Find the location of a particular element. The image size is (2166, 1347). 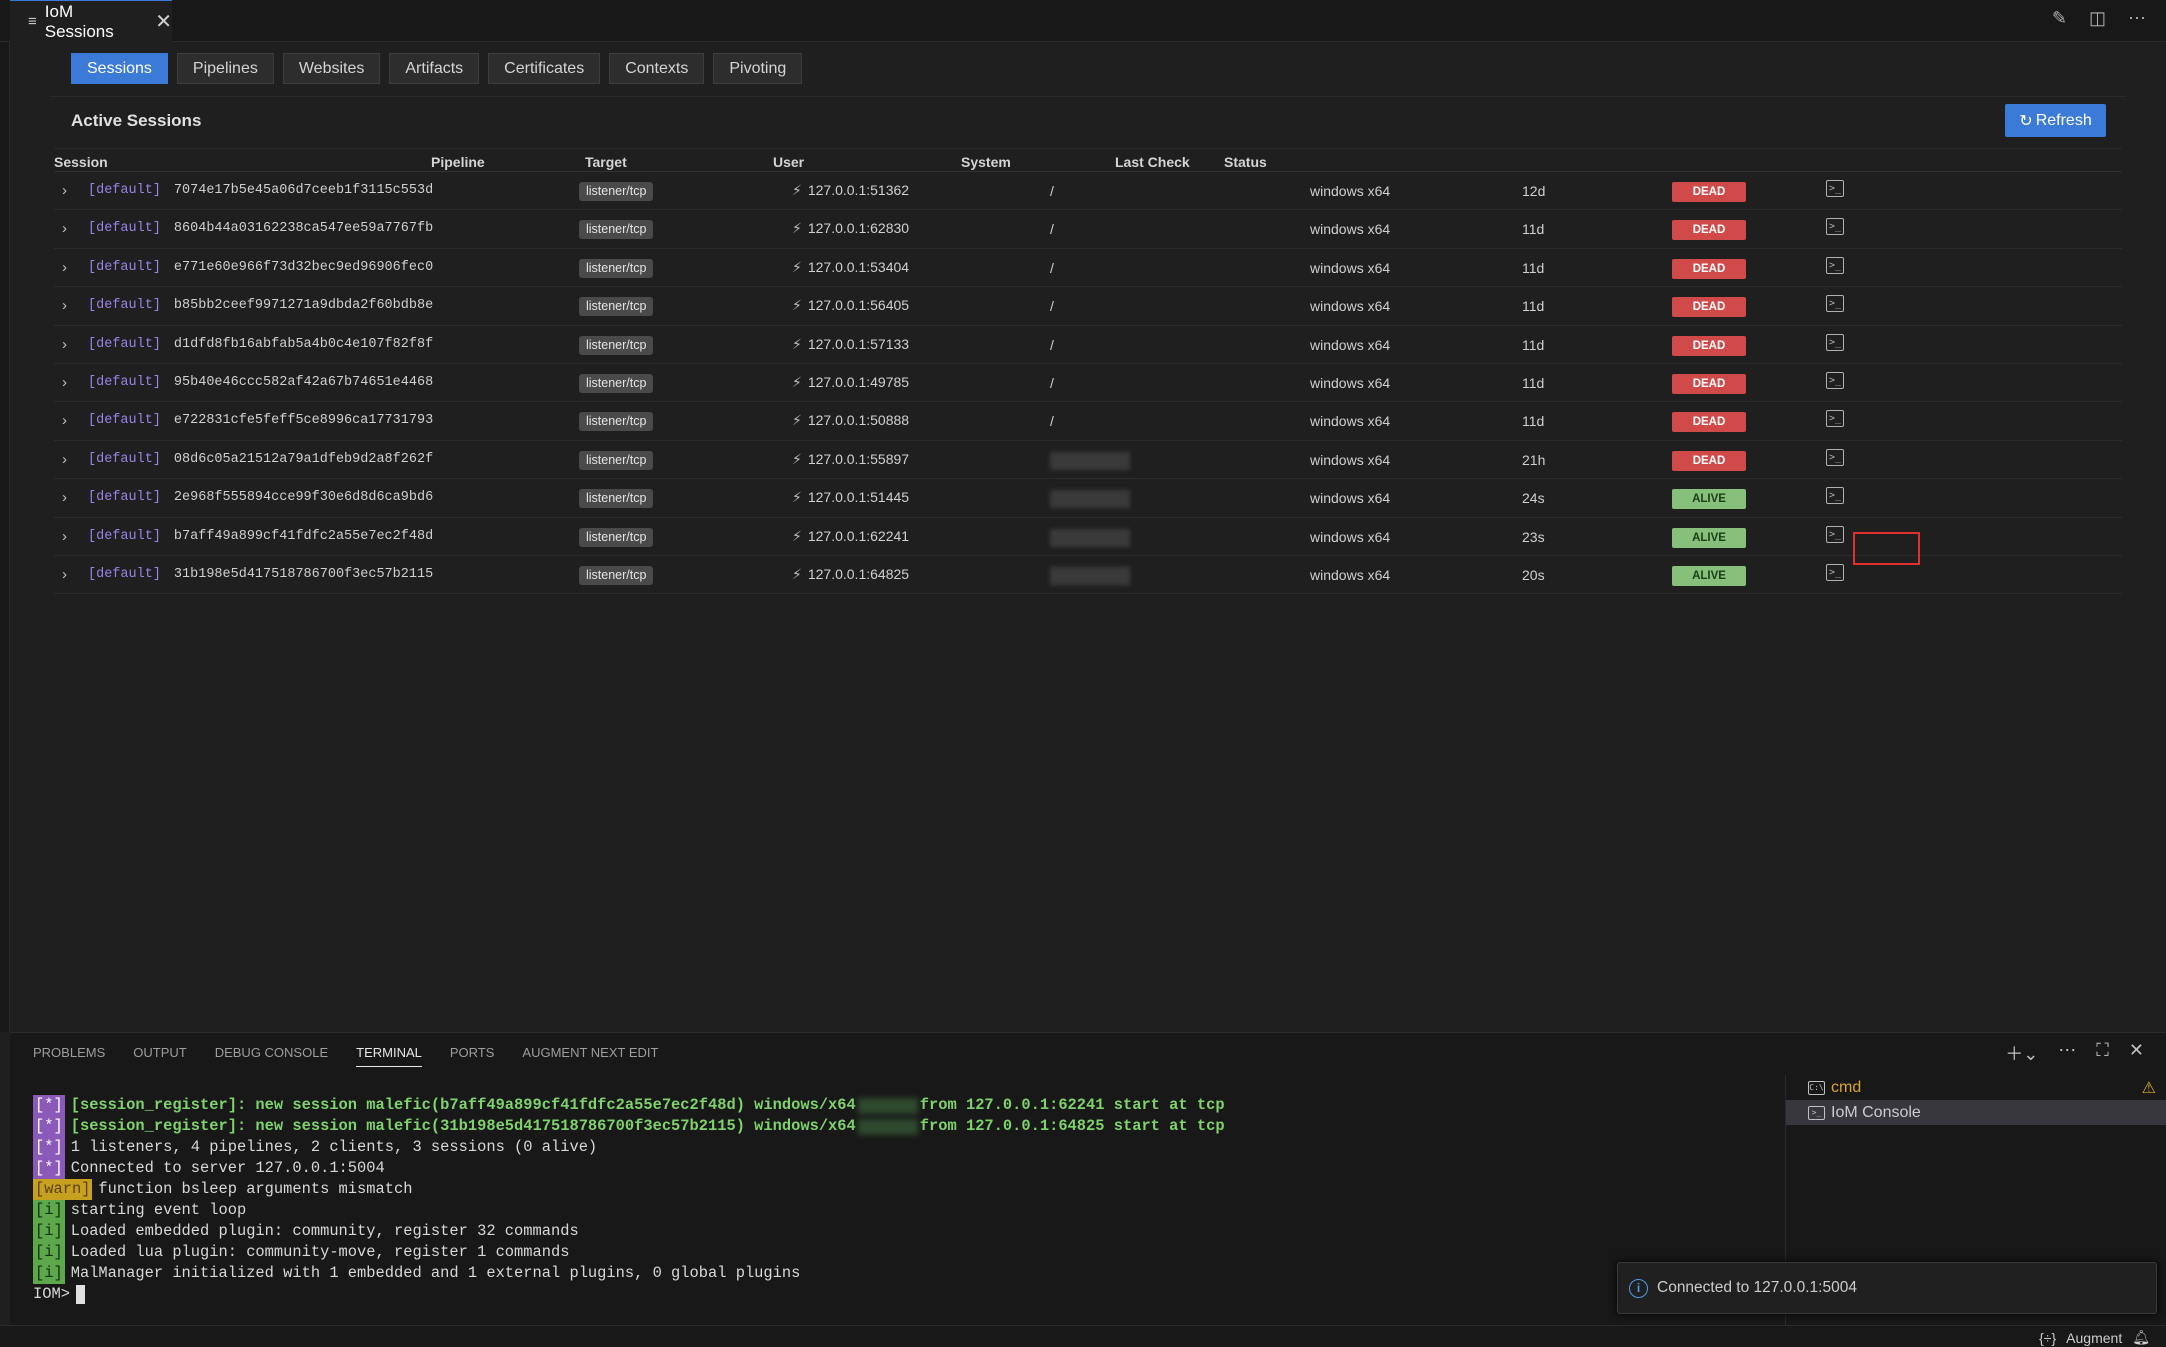

session-group: [default] is located at coordinates (124, 190).